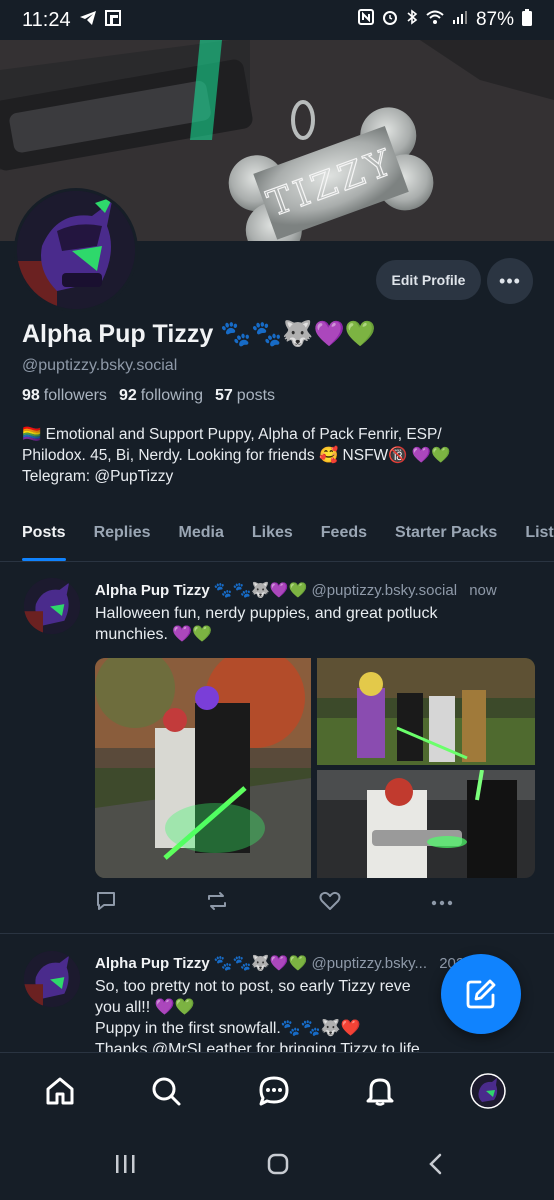  Describe the element at coordinates (494, 19) in the screenshot. I see `battery-percent: 87%` at that location.